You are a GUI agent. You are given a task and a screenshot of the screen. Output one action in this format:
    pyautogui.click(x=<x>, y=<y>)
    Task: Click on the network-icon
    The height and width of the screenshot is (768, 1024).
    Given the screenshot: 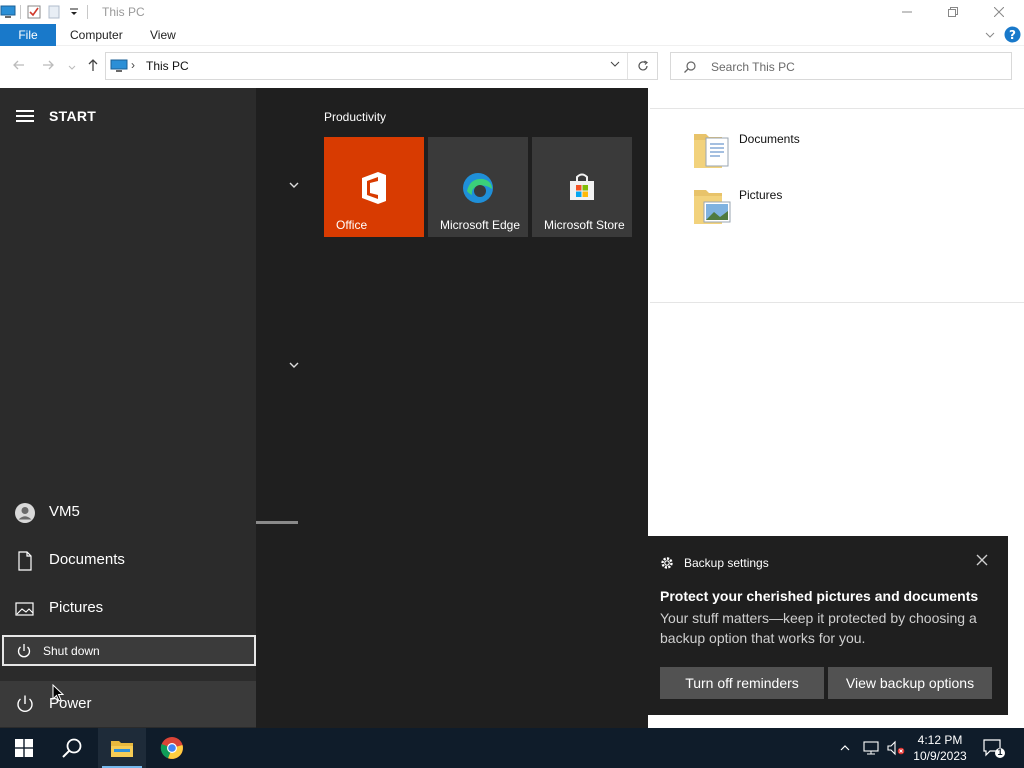 What is the action you would take?
    pyautogui.click(x=871, y=748)
    